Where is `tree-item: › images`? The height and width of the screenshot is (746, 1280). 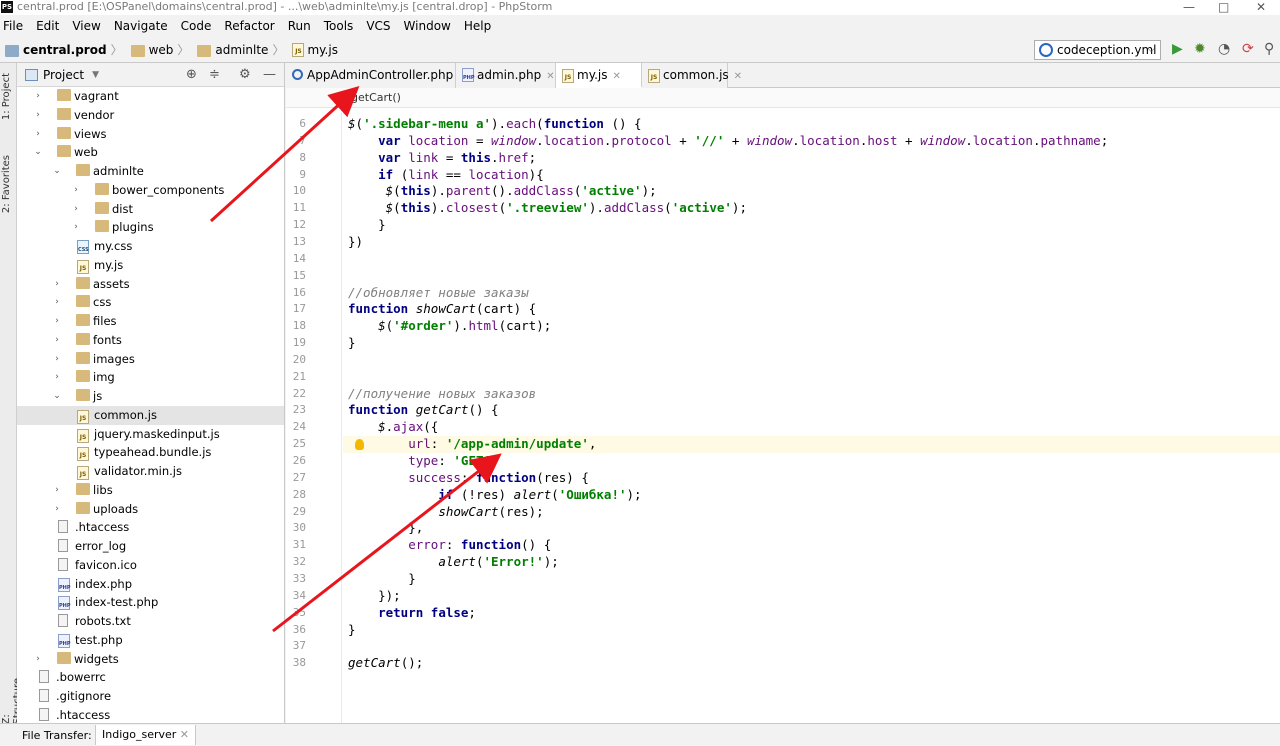
tree-item: › images is located at coordinates (150, 359).